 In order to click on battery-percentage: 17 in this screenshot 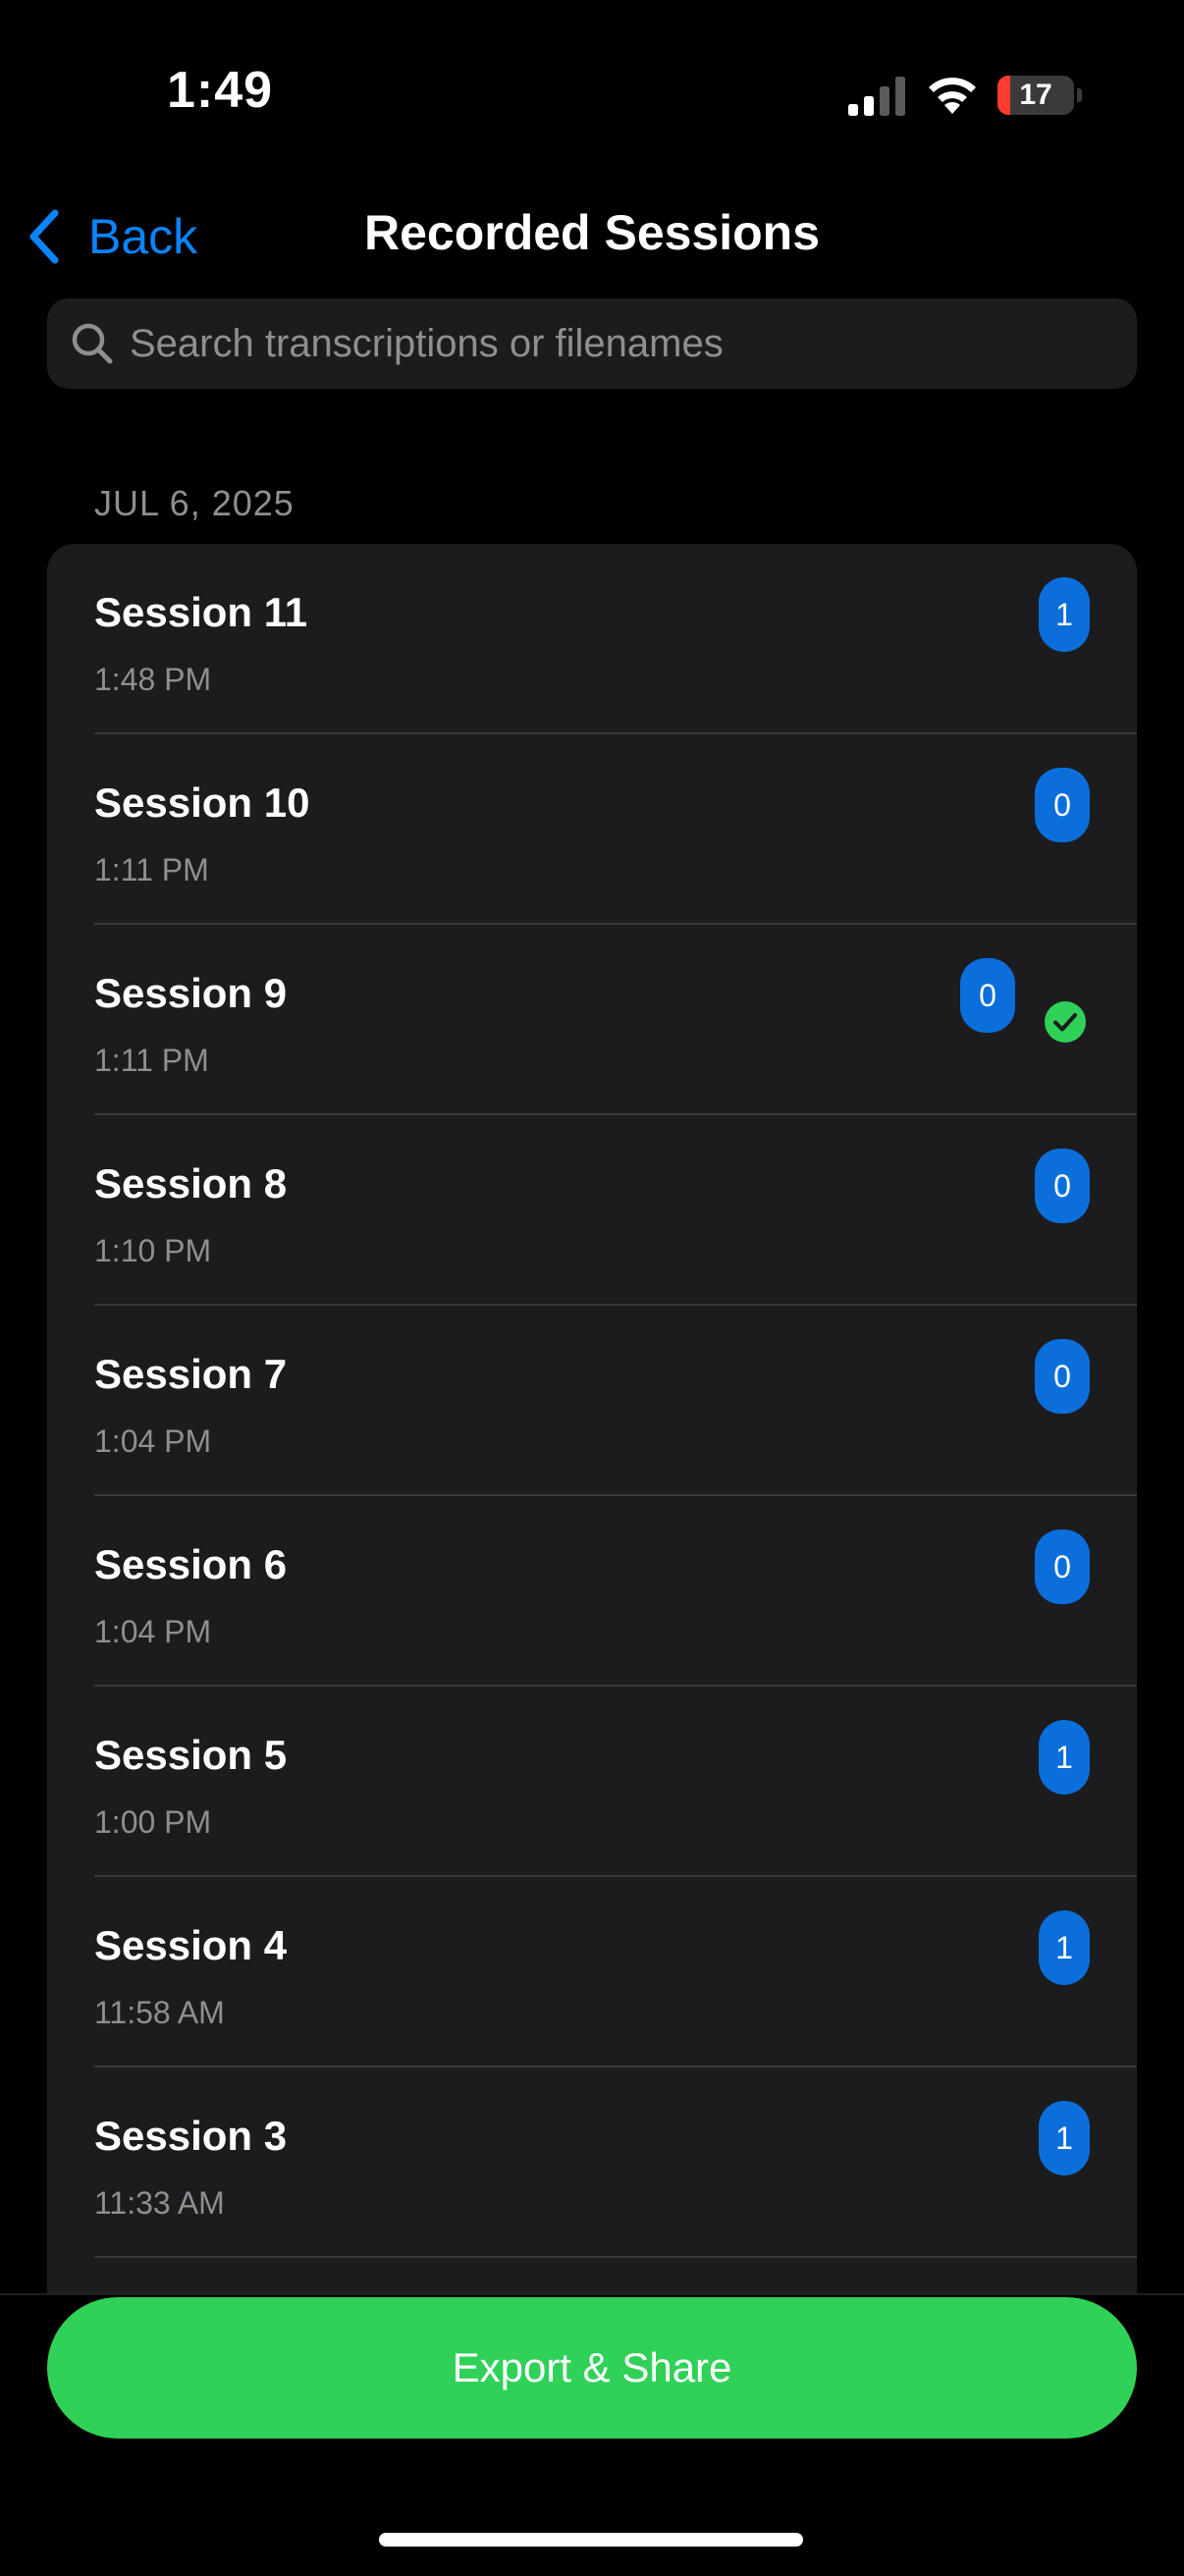, I will do `click(1035, 95)`.